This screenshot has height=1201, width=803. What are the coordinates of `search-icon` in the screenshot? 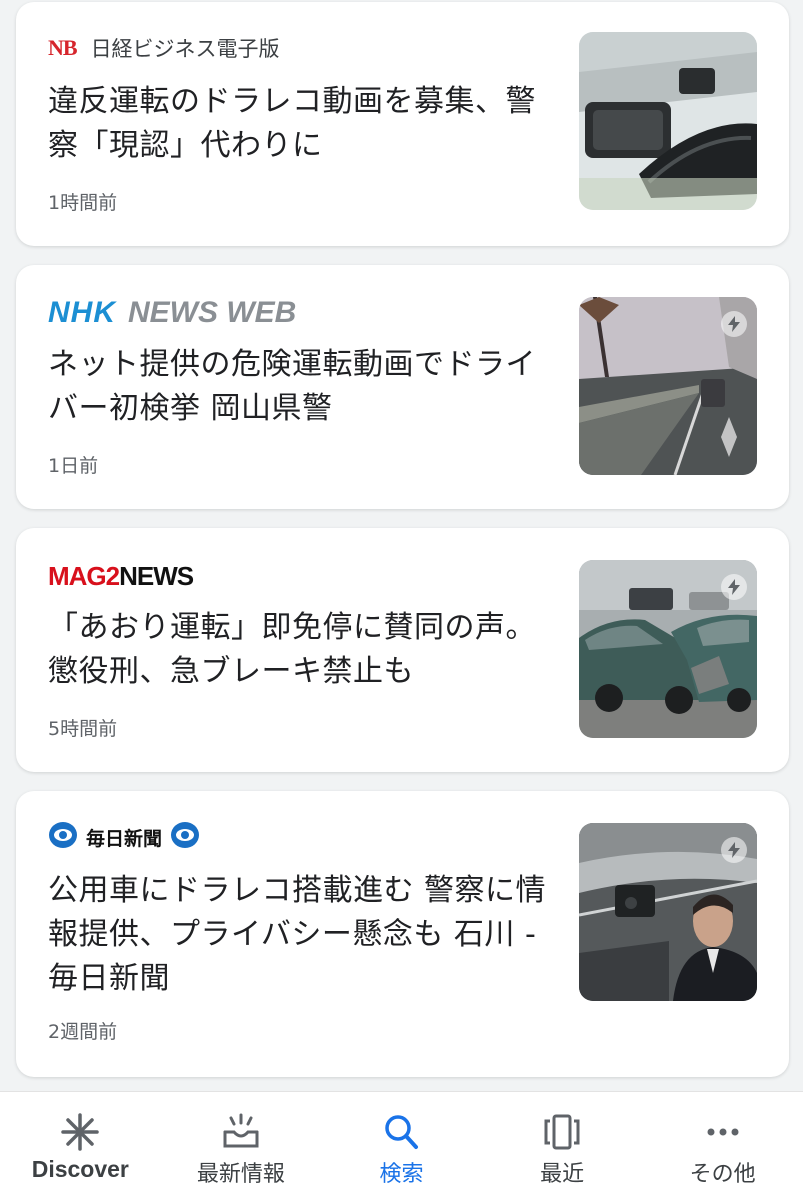 It's located at (401, 1132).